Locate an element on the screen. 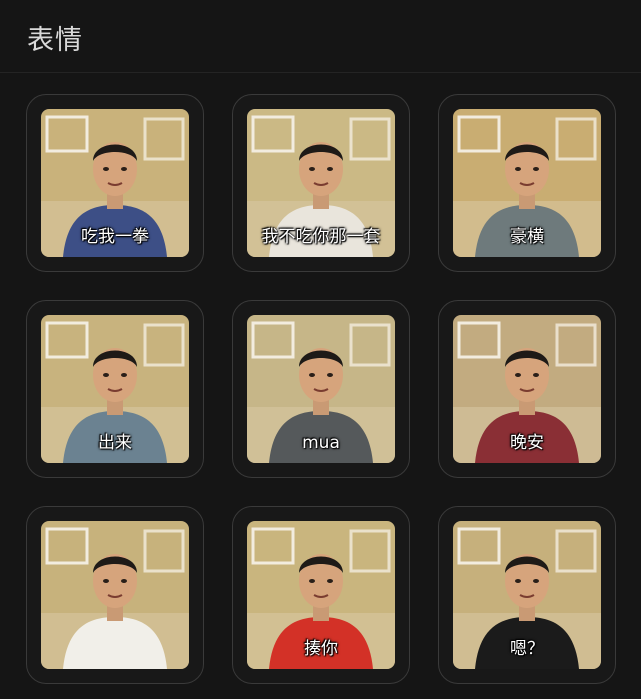 The image size is (641, 699). sticker-thumbnail: 晚安 is located at coordinates (527, 389).